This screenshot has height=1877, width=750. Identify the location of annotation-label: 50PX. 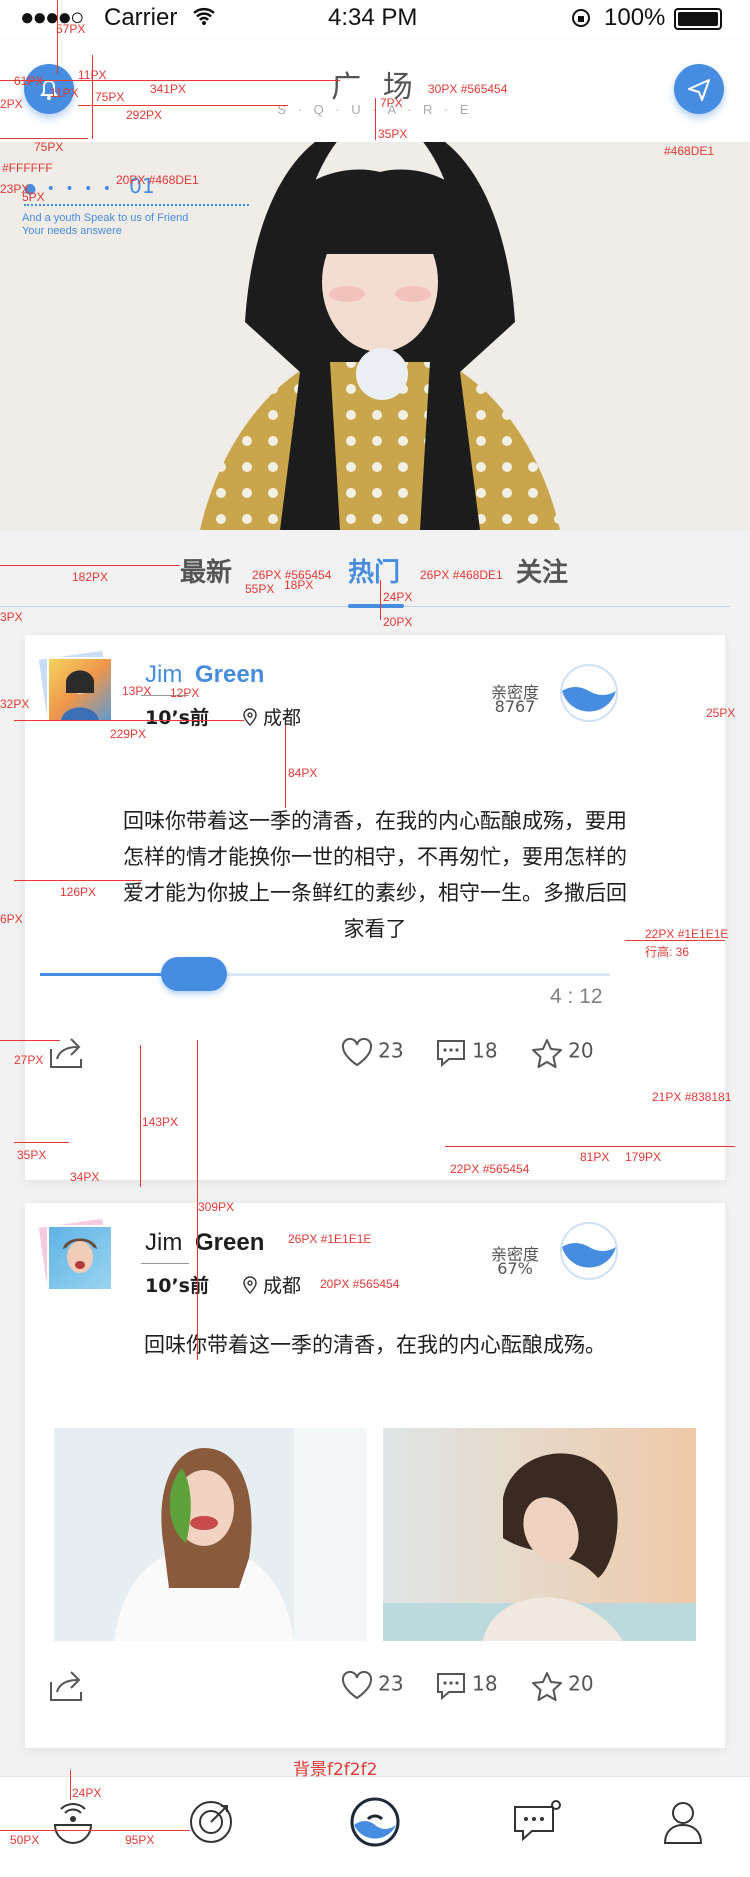
(25, 1840).